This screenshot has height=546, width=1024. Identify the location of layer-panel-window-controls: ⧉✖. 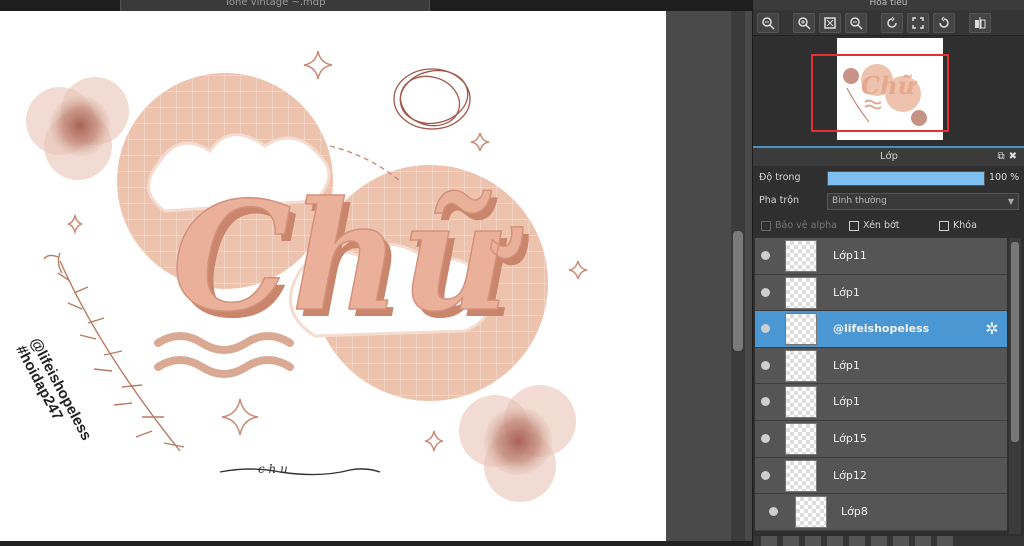
(1009, 157).